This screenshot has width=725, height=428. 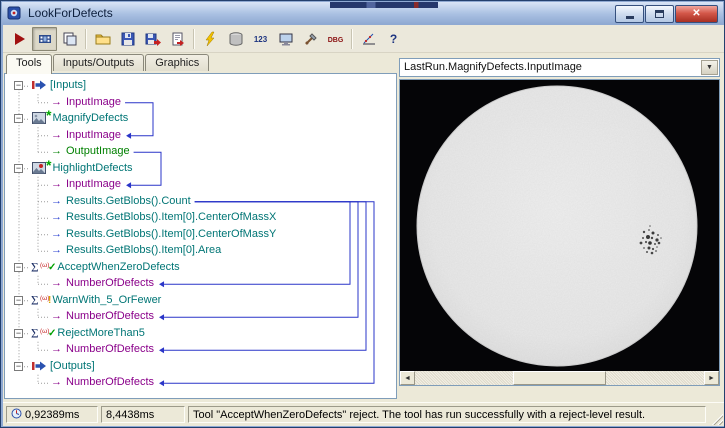 What do you see at coordinates (35, 299) in the screenshot?
I see `svg-text: Σ` at bounding box center [35, 299].